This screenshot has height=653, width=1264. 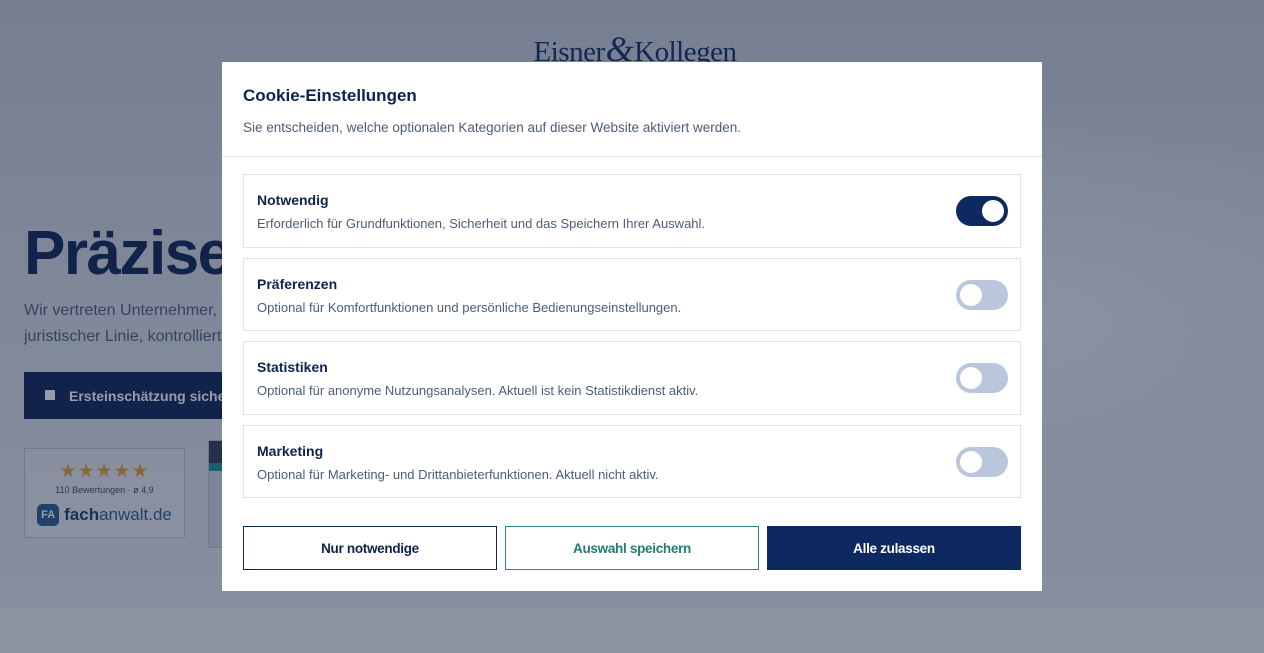 I want to click on dialog-title: Cookie-Einstellungen, so click(x=330, y=95).